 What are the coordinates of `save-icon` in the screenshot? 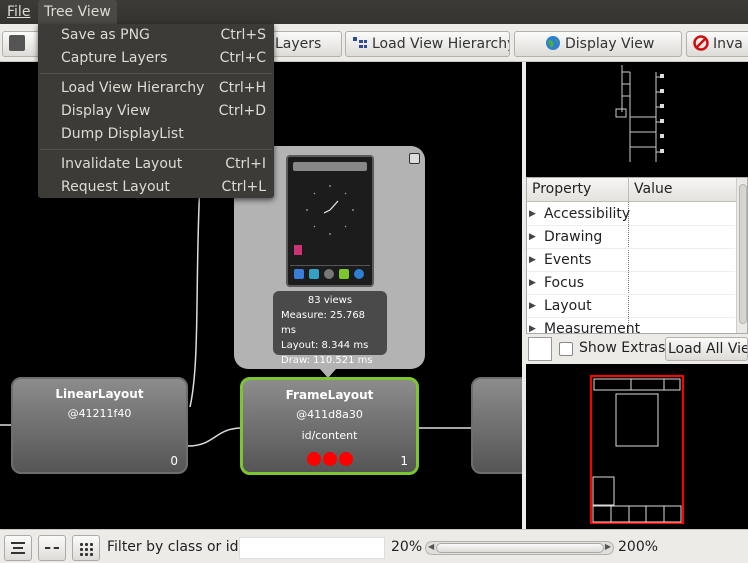 It's located at (17, 43).